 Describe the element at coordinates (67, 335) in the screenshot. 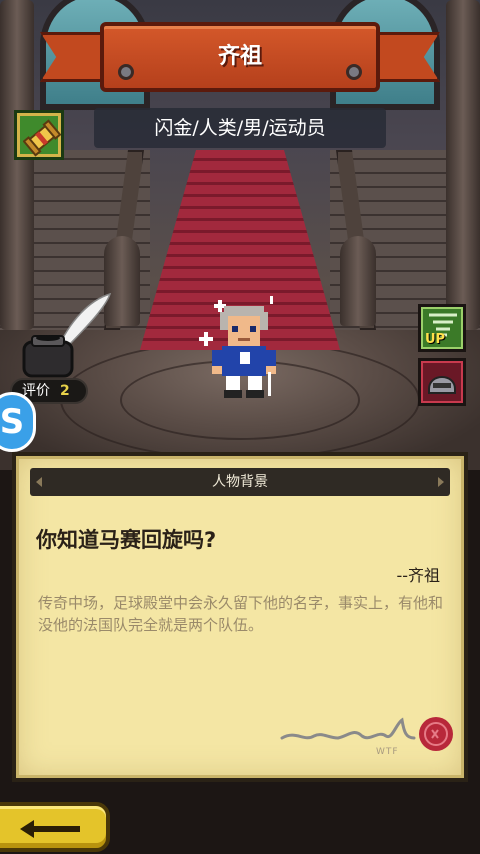

I see `inkpot-quill-icon` at that location.